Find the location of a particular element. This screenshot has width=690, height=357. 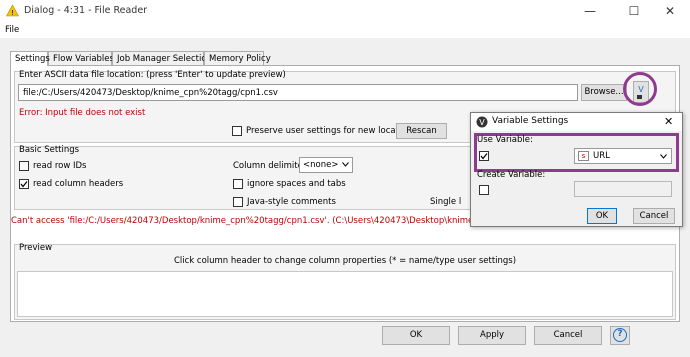

single-truncated-label: Single l is located at coordinates (446, 202).